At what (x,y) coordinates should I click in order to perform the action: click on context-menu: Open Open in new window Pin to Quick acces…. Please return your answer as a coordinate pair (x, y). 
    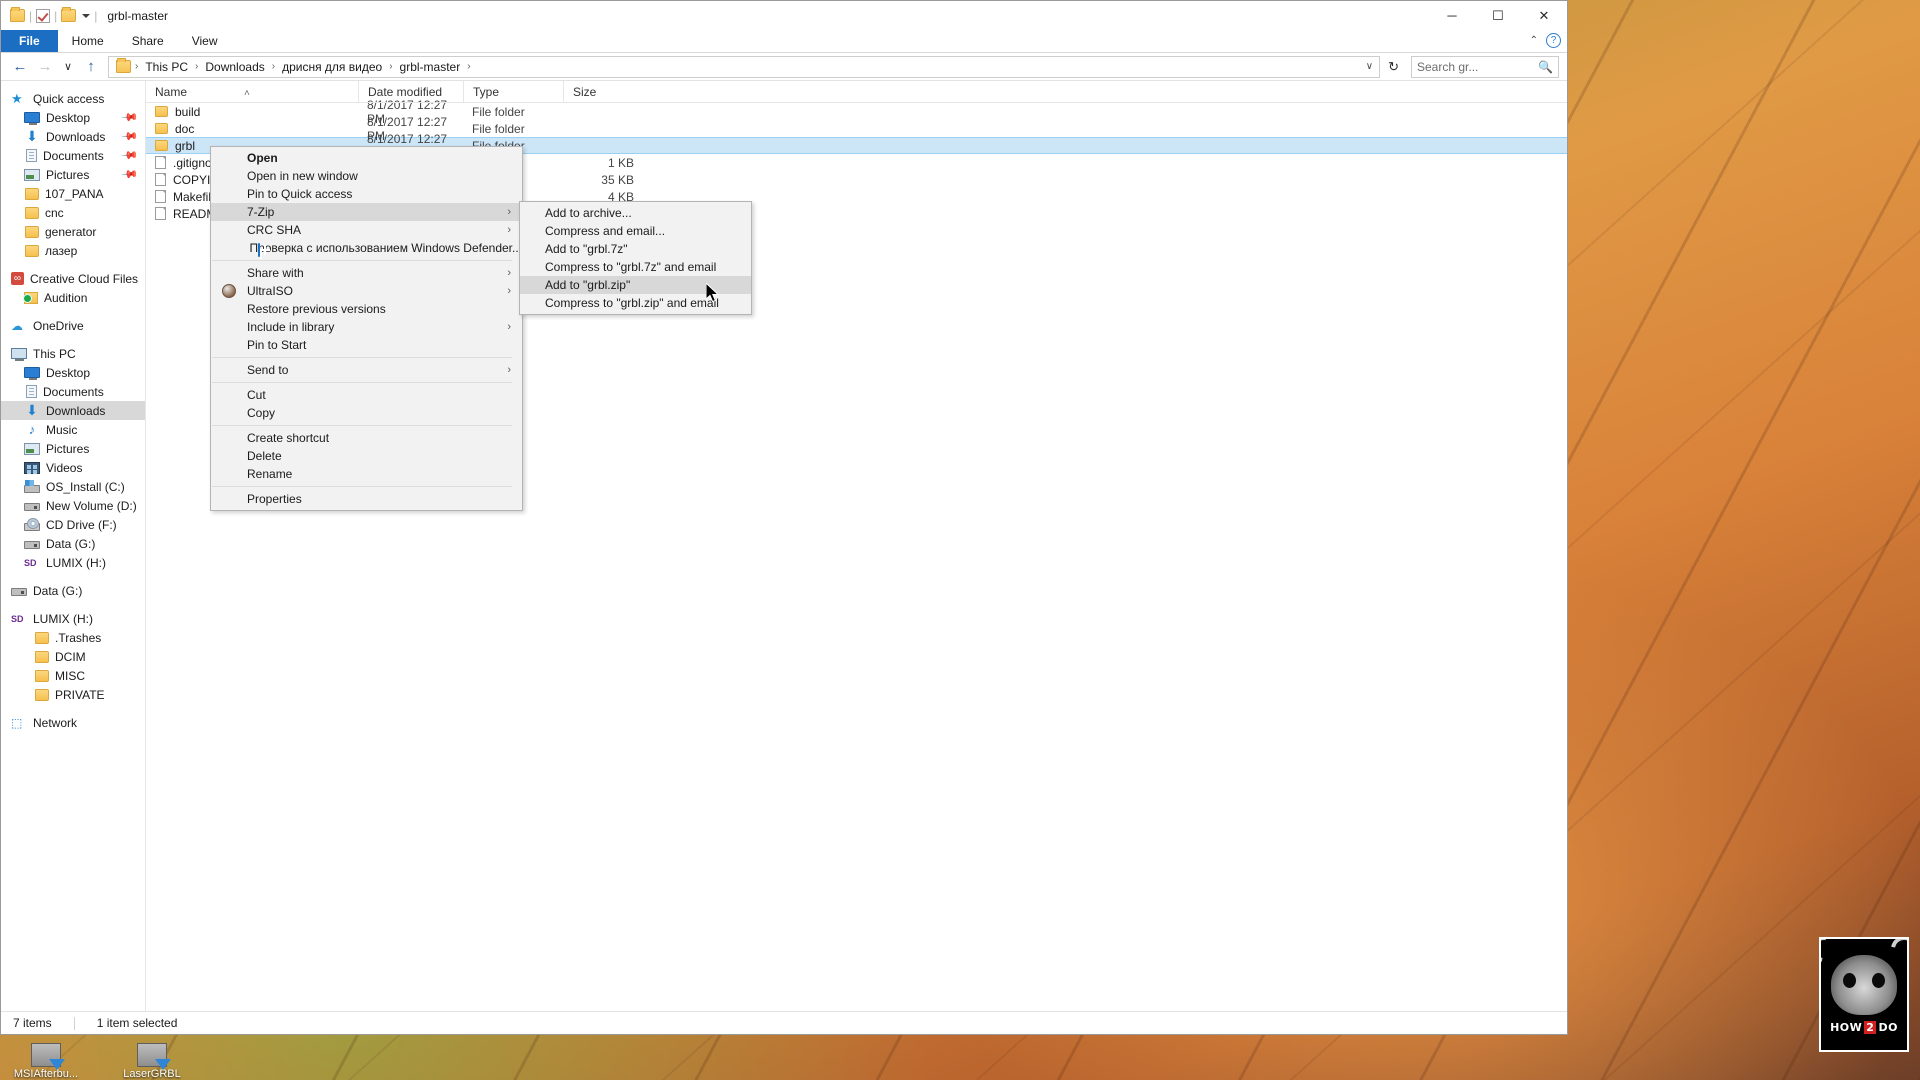
    Looking at the image, I should click on (366, 328).